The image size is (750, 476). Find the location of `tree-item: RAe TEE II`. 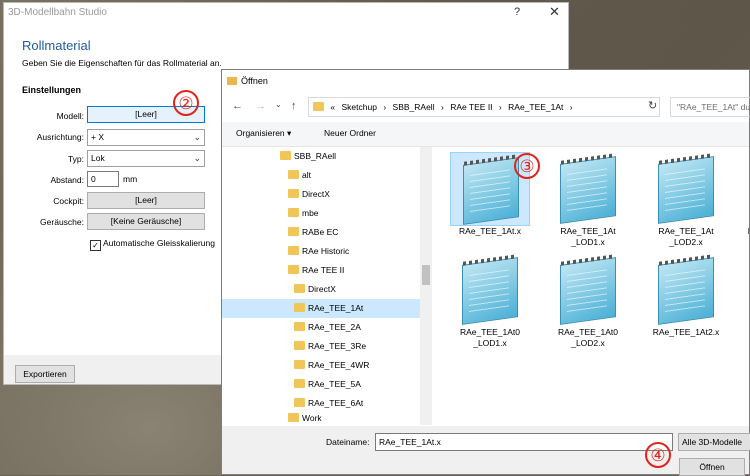

tree-item: RAe TEE II is located at coordinates (316, 270).